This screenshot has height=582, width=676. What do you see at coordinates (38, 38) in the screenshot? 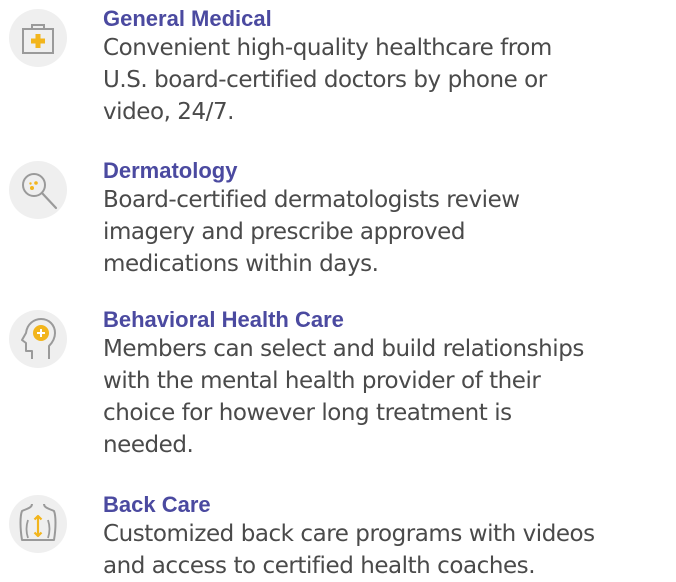
I see `medical-kit-icon` at bounding box center [38, 38].